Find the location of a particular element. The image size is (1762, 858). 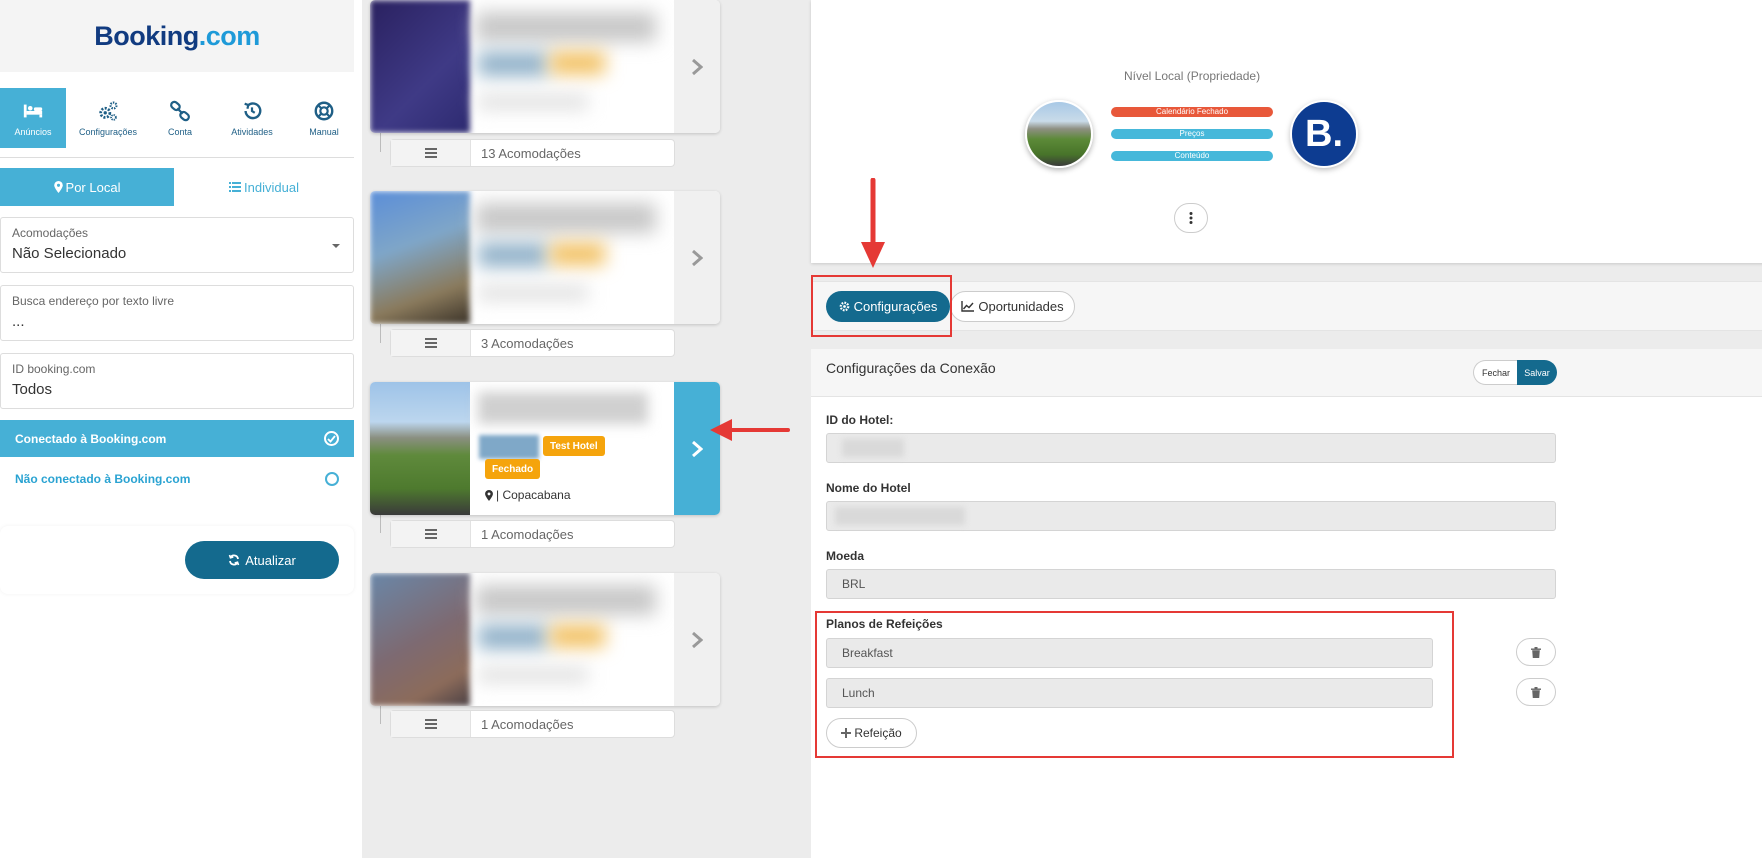

listing-subbar: 3 Acomodações is located at coordinates (532, 343).